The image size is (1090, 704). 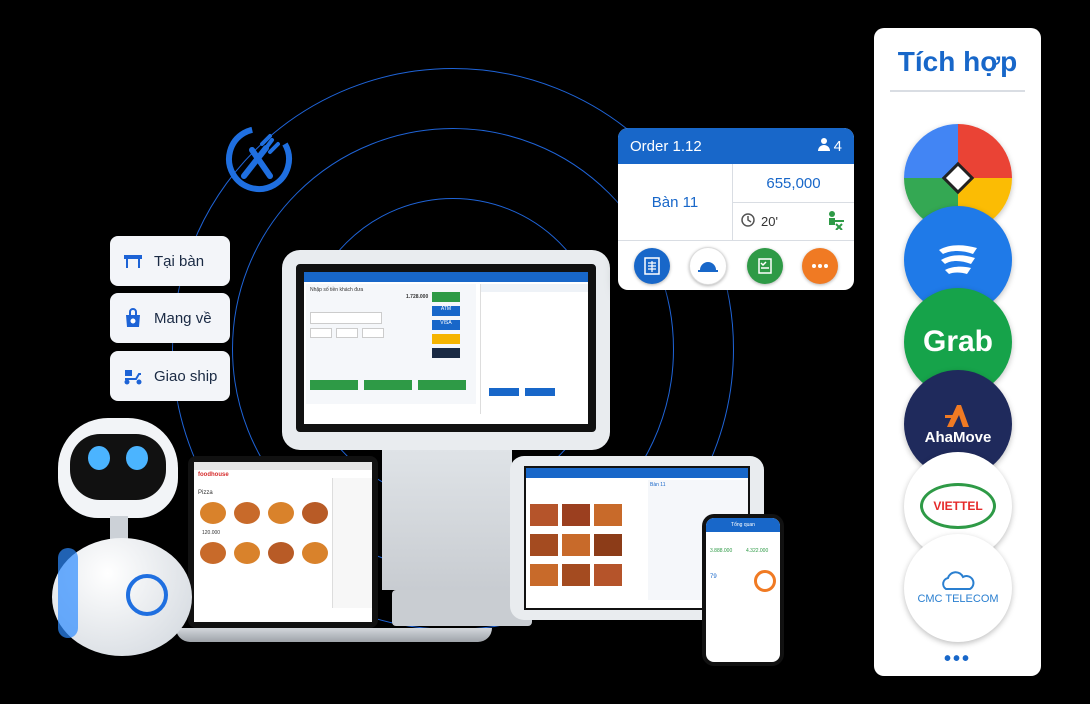 What do you see at coordinates (793, 183) in the screenshot?
I see `order-amount: 655,000` at bounding box center [793, 183].